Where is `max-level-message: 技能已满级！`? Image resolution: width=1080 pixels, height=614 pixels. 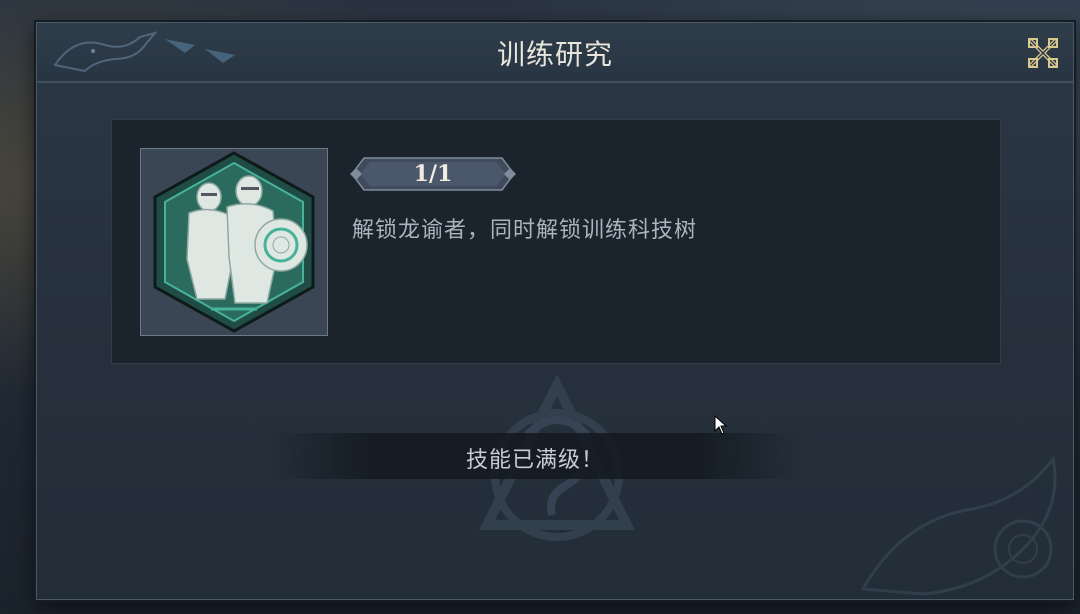 max-level-message: 技能已满级！ is located at coordinates (534, 460).